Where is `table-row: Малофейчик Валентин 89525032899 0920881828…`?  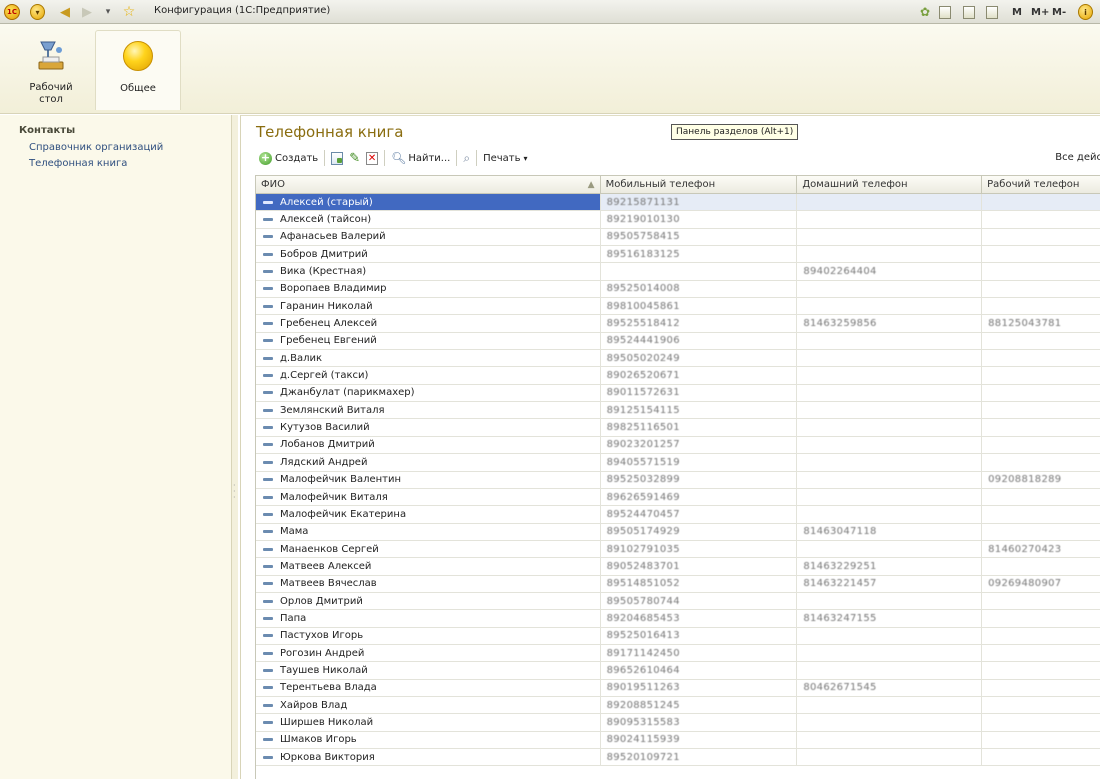
table-row: Малофейчик Валентин 89525032899 0920881828… is located at coordinates (678, 480).